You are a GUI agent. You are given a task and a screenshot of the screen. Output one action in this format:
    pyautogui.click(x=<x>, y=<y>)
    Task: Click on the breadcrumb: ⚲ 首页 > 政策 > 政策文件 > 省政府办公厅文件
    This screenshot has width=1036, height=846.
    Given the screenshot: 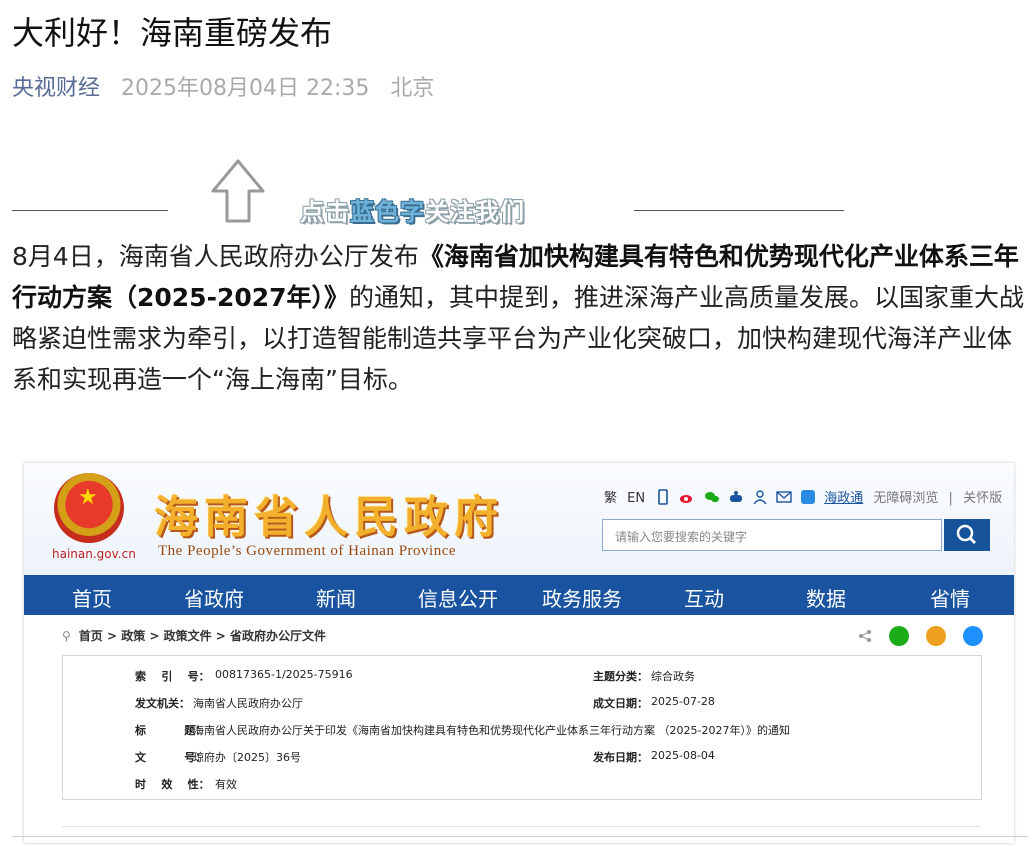 What is the action you would take?
    pyautogui.click(x=194, y=635)
    